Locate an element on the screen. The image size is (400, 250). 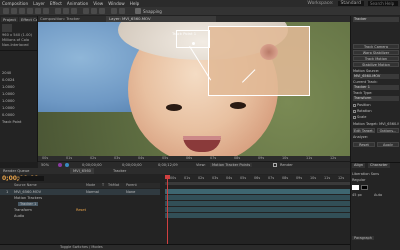
warp-stabilizer-button: Warp Stabilizer is located at coordinates (376, 52).